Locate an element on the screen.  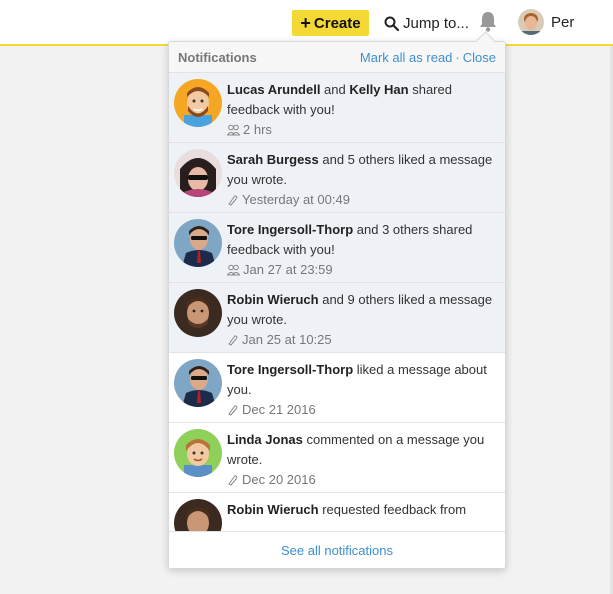
actor-name: Kelly Han is located at coordinates (379, 89).